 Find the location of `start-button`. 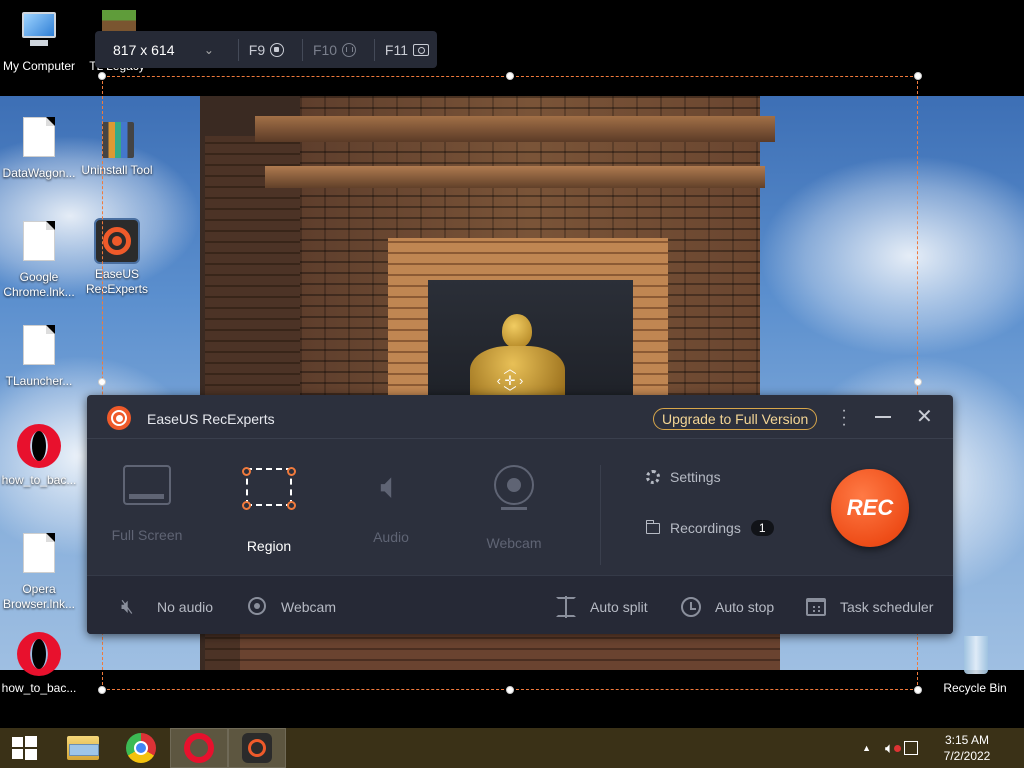

start-button is located at coordinates (24, 748).